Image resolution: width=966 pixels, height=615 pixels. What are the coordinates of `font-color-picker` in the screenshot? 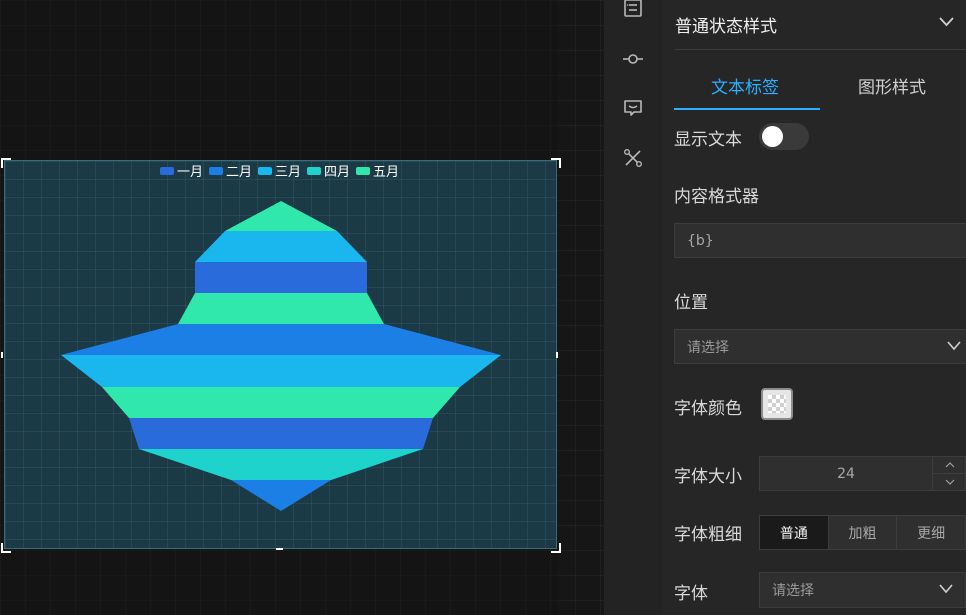 It's located at (777, 404).